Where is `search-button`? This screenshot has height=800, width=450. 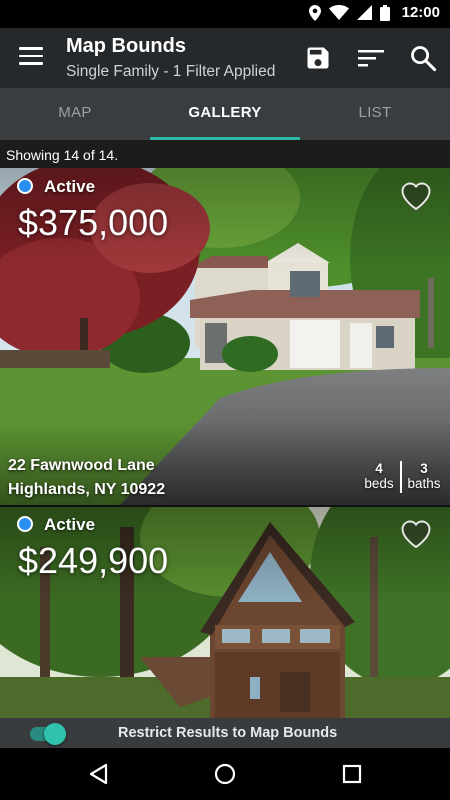 search-button is located at coordinates (423, 58).